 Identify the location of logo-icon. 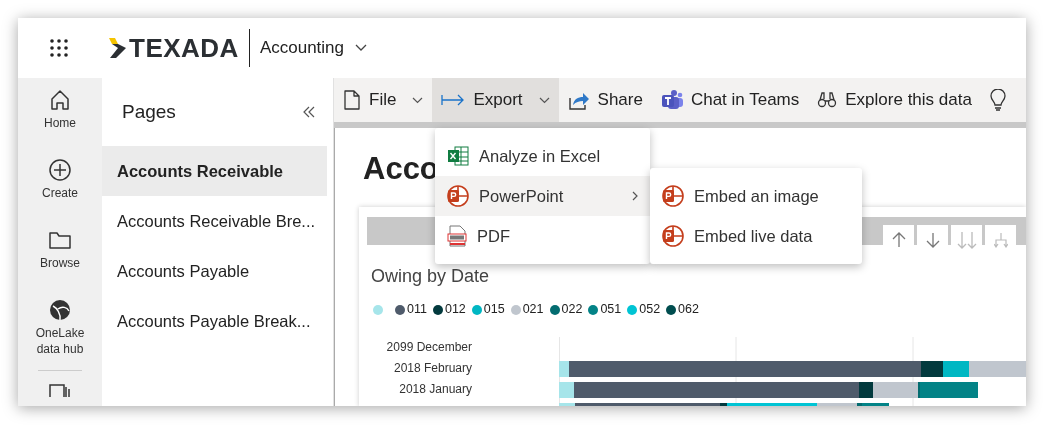
(117, 48).